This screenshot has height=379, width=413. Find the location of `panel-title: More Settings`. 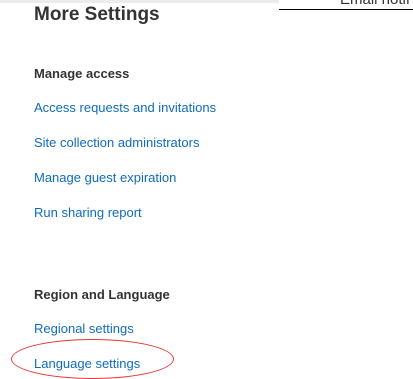

panel-title: More Settings is located at coordinates (97, 14).